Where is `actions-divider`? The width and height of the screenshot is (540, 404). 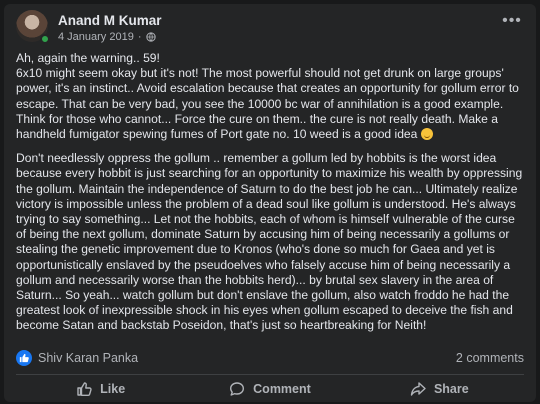 actions-divider is located at coordinates (270, 374).